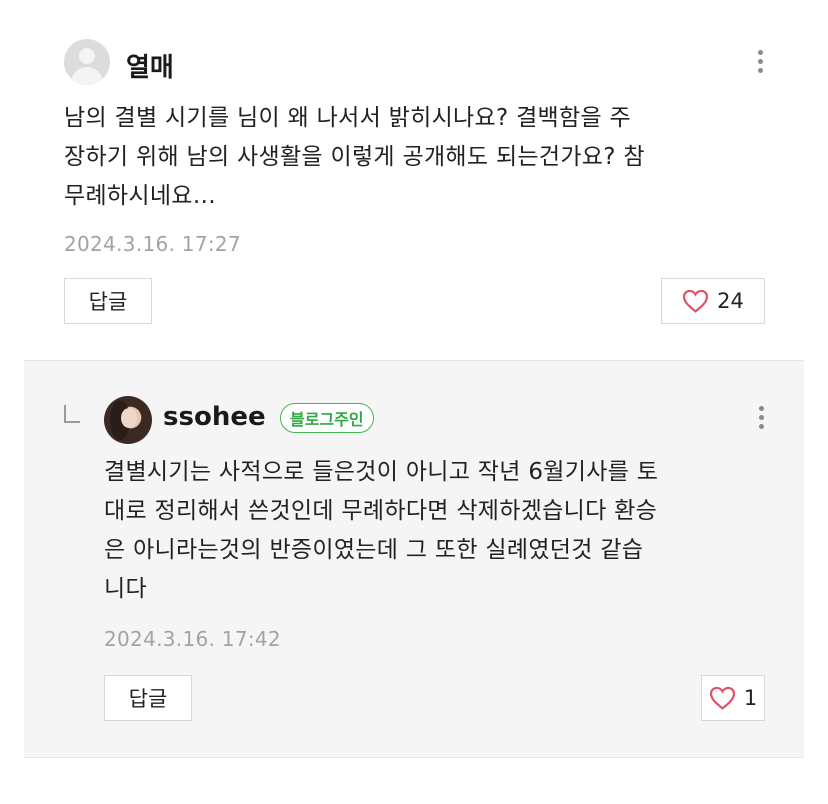 This screenshot has height=804, width=828. Describe the element at coordinates (125, 589) in the screenshot. I see `reply-text-line: 니다` at that location.